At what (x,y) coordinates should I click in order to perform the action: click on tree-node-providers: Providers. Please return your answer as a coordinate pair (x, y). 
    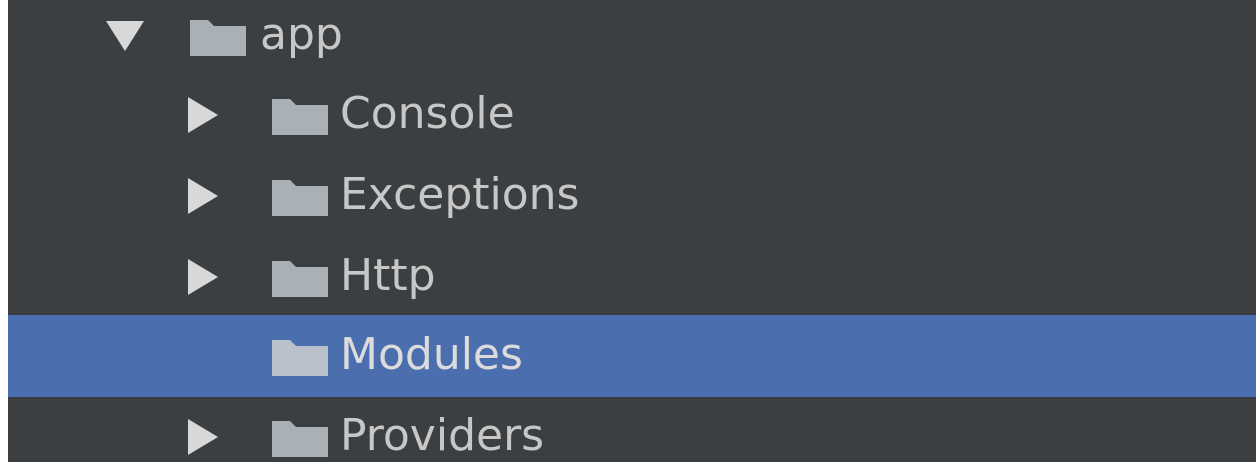
    Looking at the image, I should click on (632, 429).